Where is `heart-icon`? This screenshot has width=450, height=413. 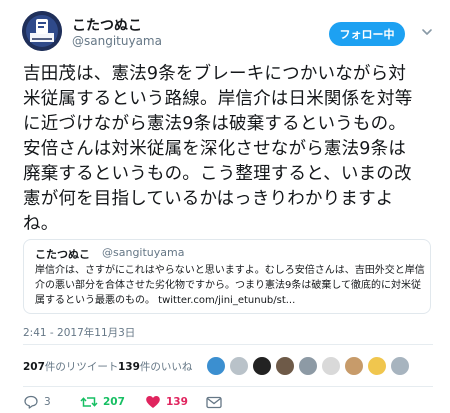
heart-icon is located at coordinates (153, 402).